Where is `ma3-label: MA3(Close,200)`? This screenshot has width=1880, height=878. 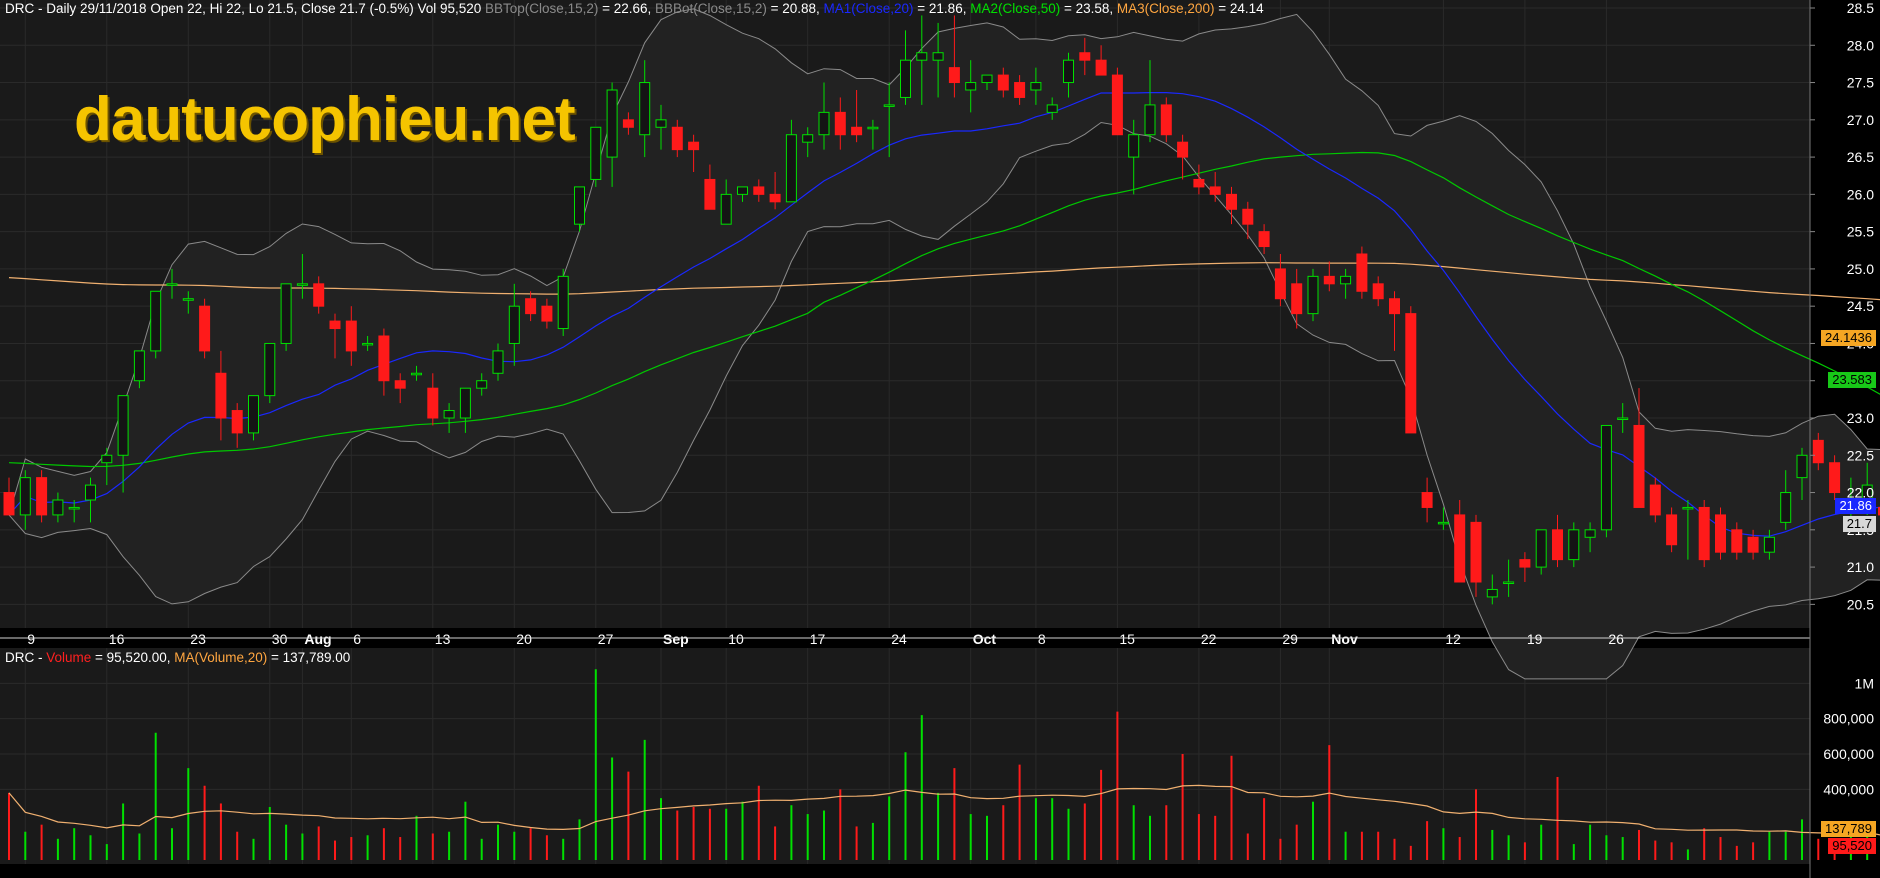
ma3-label: MA3(Close,200) is located at coordinates (1165, 8).